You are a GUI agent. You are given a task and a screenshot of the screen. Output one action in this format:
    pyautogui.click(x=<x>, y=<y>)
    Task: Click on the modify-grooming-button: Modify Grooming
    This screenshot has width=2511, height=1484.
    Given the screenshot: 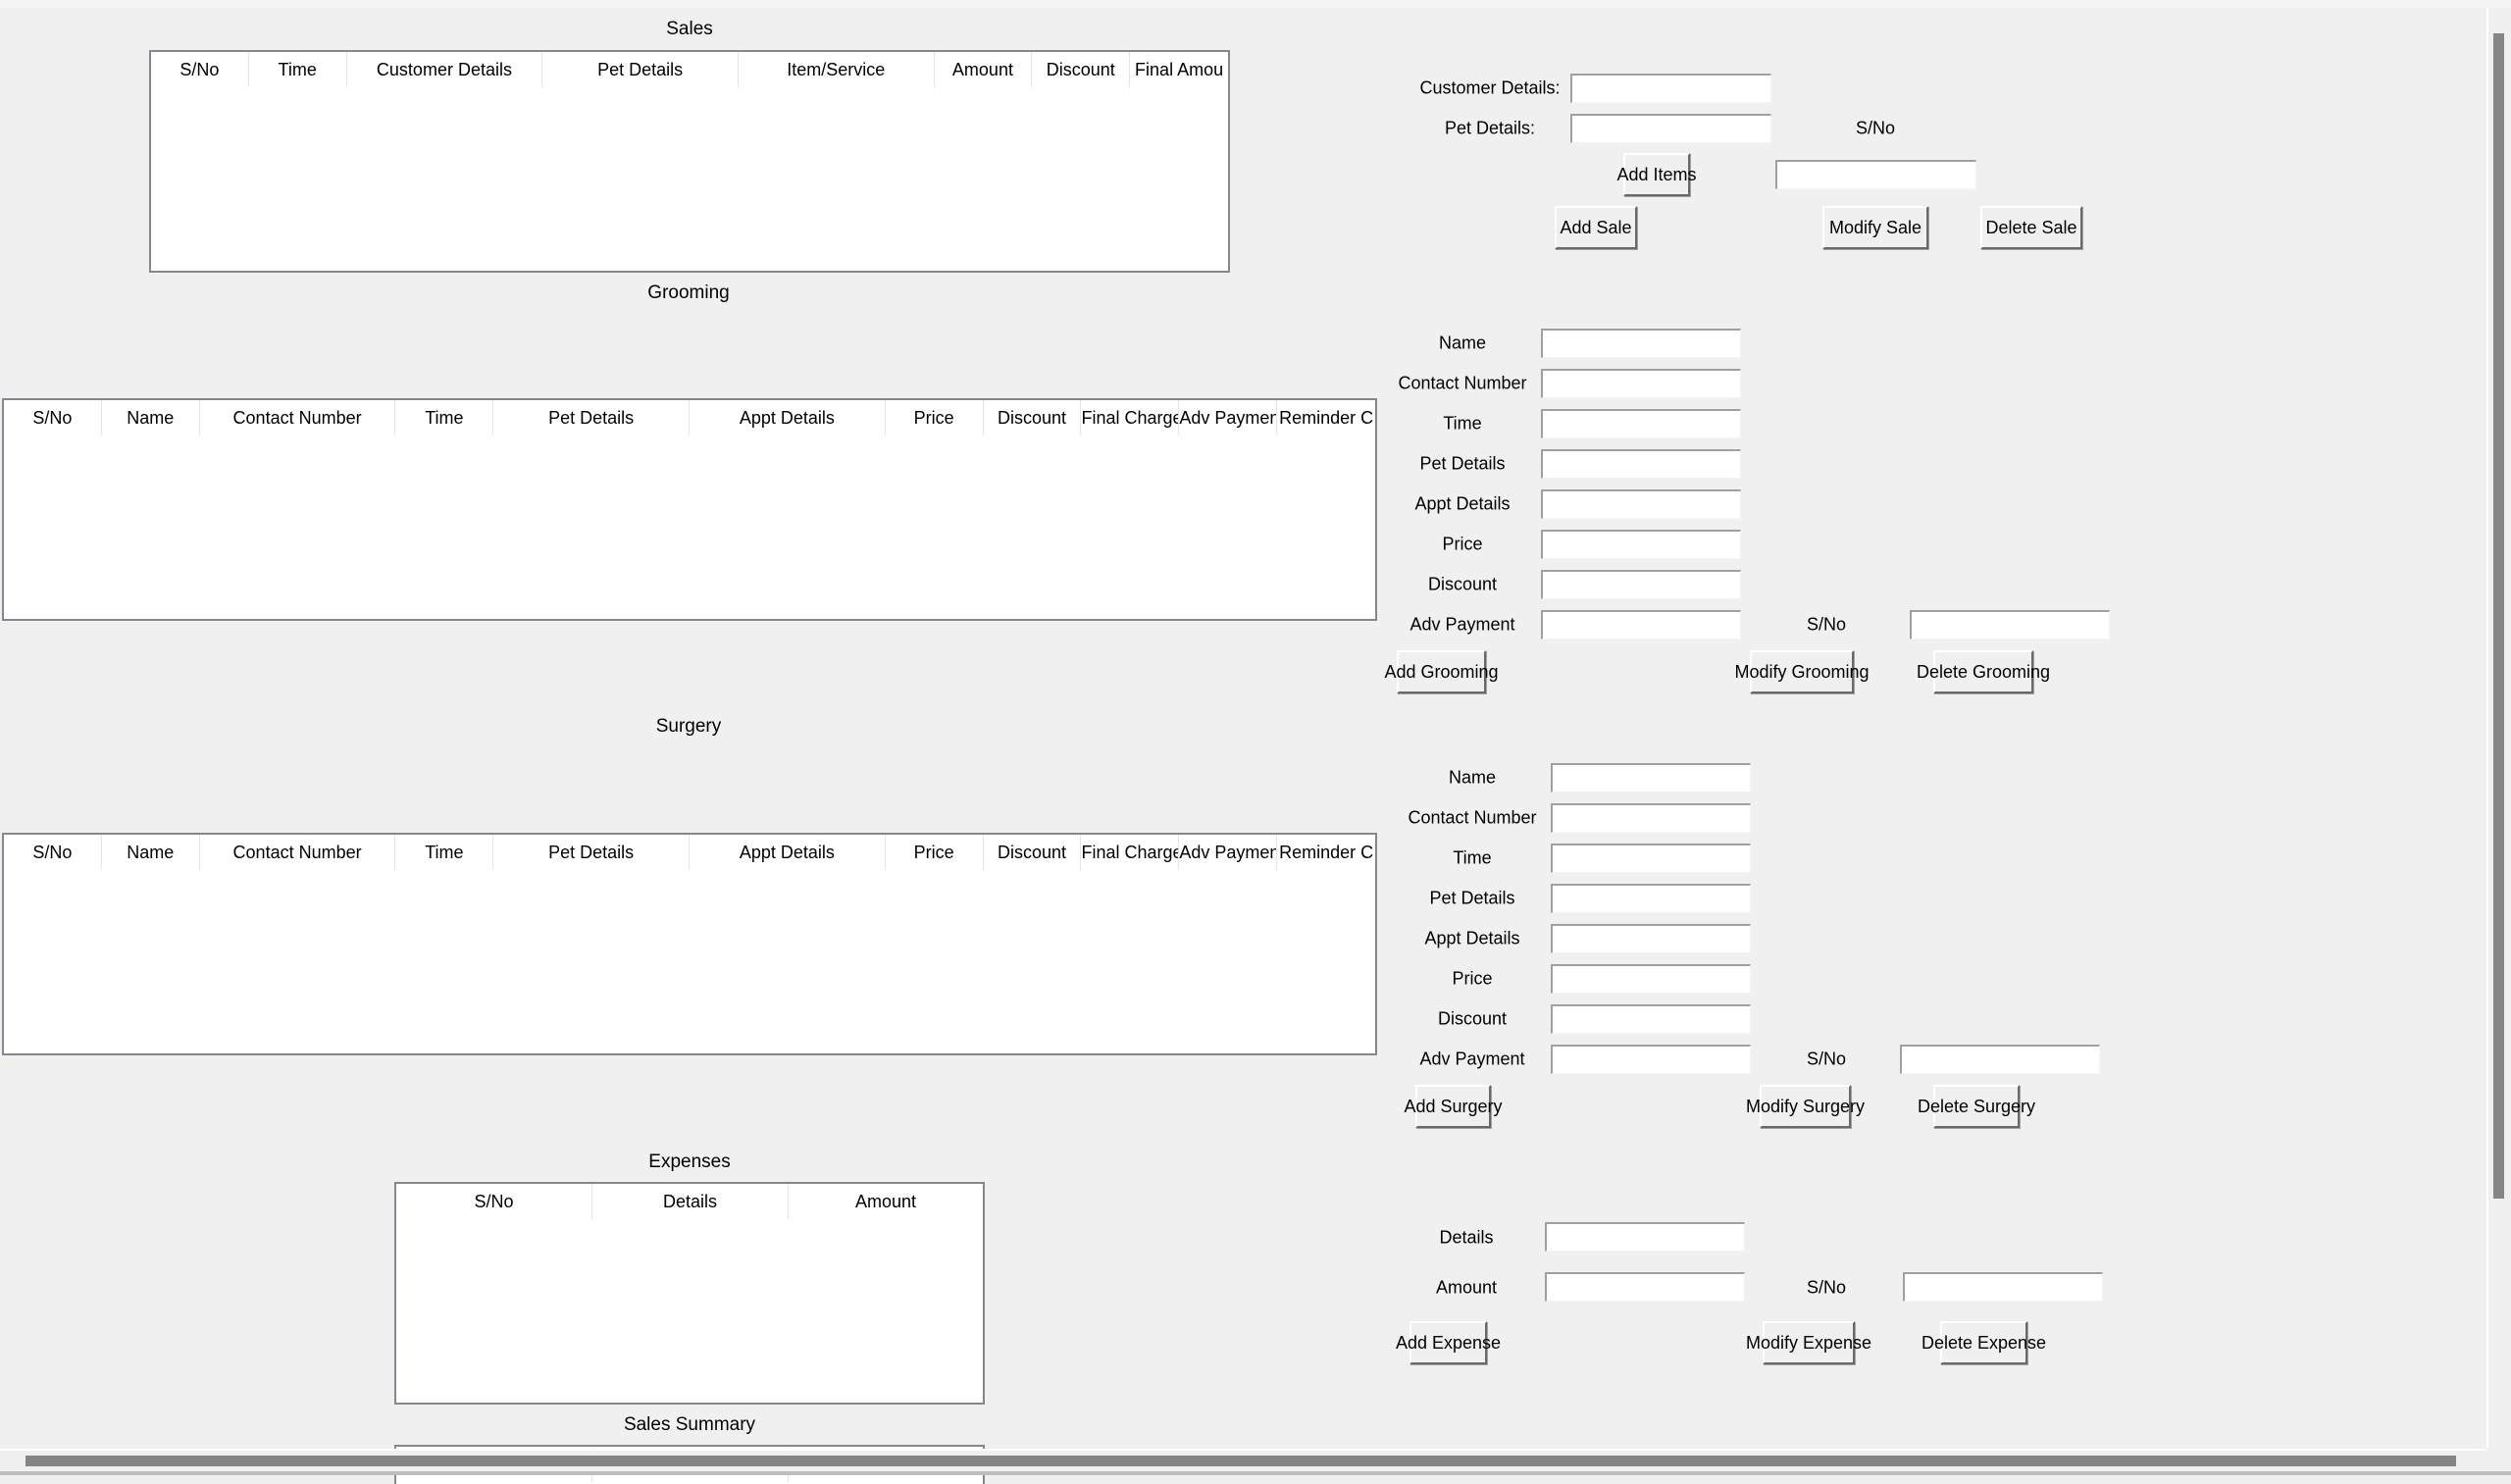 What is the action you would take?
    pyautogui.click(x=1802, y=671)
    